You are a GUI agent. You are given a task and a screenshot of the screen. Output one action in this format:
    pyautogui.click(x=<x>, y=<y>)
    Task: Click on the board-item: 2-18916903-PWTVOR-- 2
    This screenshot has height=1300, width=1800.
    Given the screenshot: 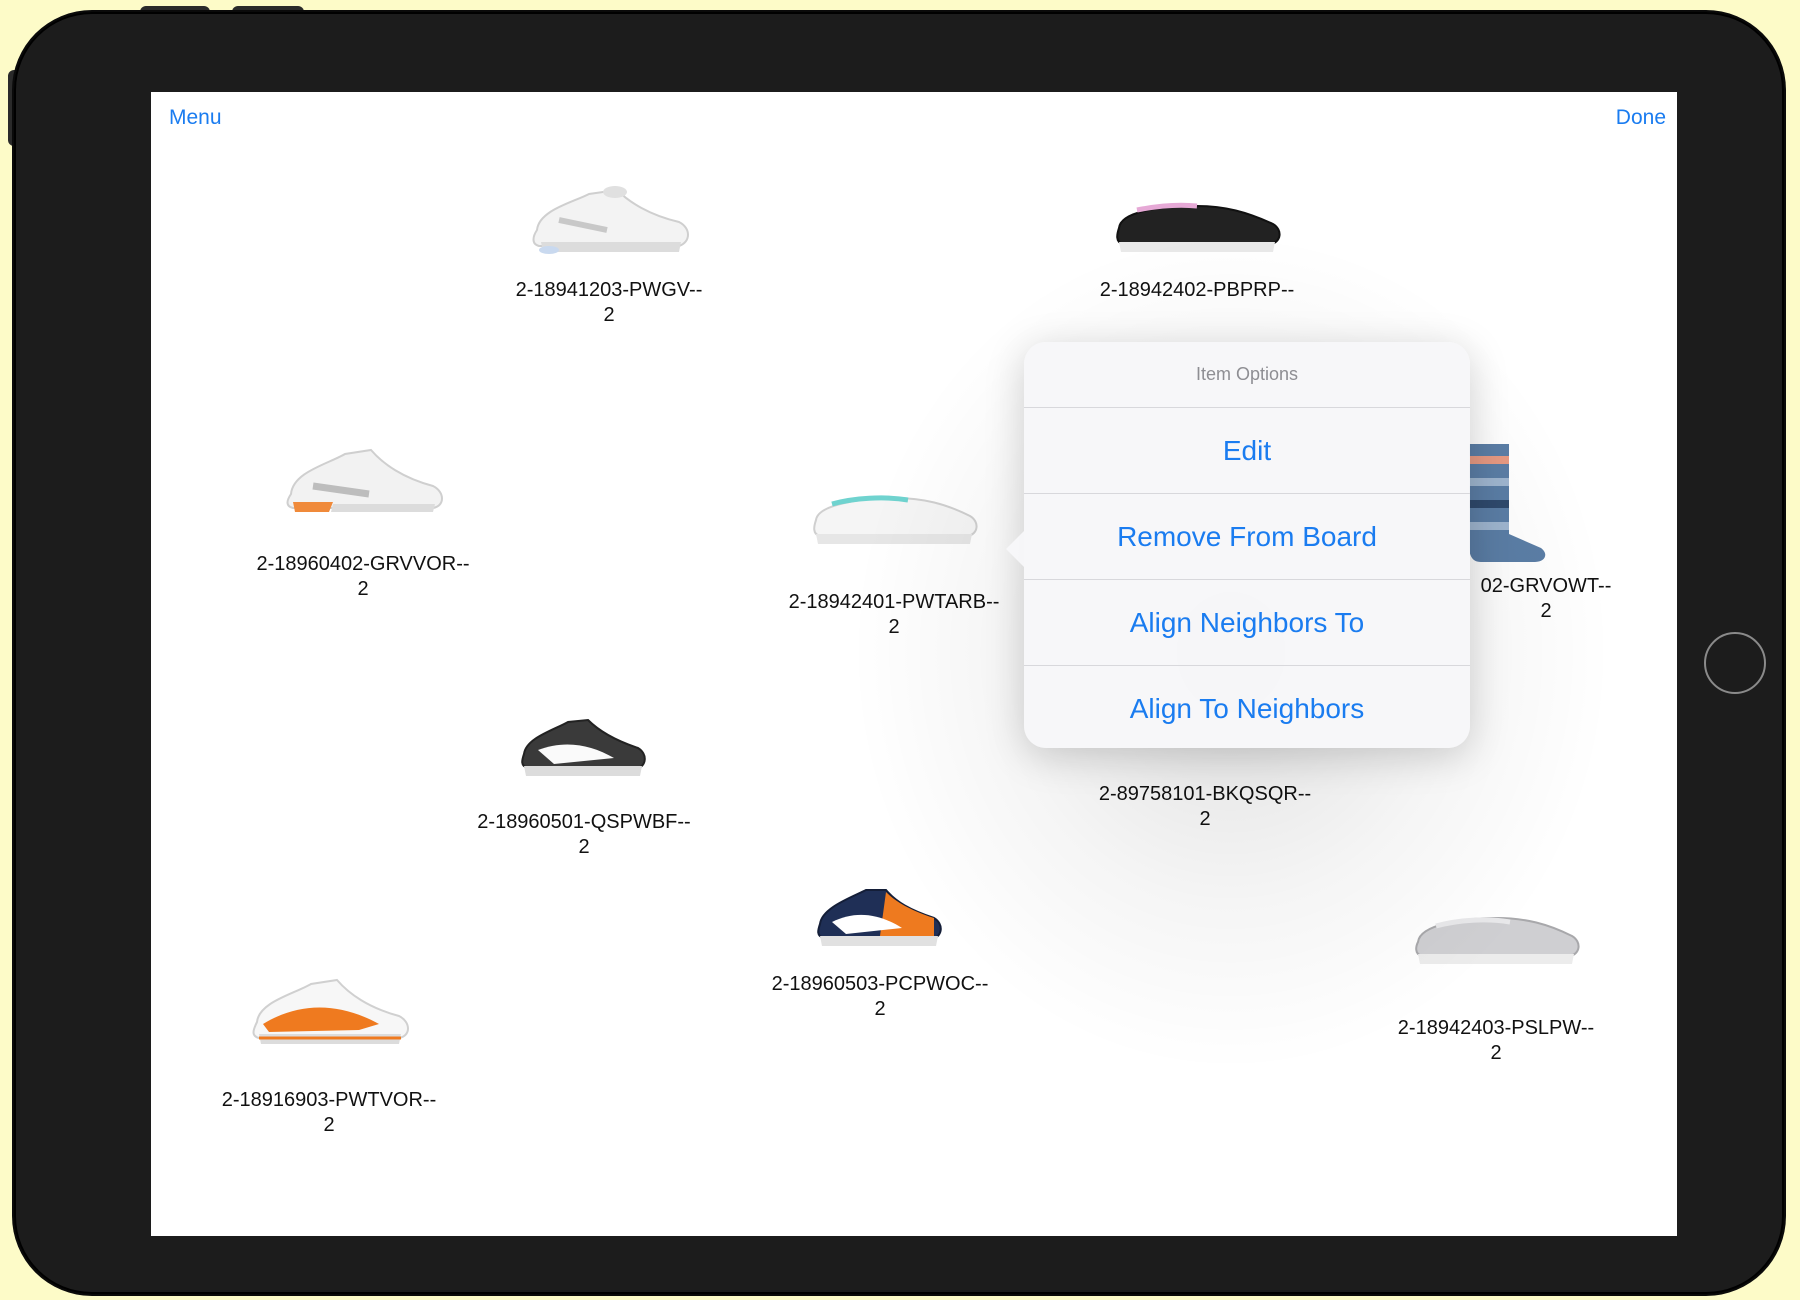 What is the action you would take?
    pyautogui.click(x=329, y=1055)
    